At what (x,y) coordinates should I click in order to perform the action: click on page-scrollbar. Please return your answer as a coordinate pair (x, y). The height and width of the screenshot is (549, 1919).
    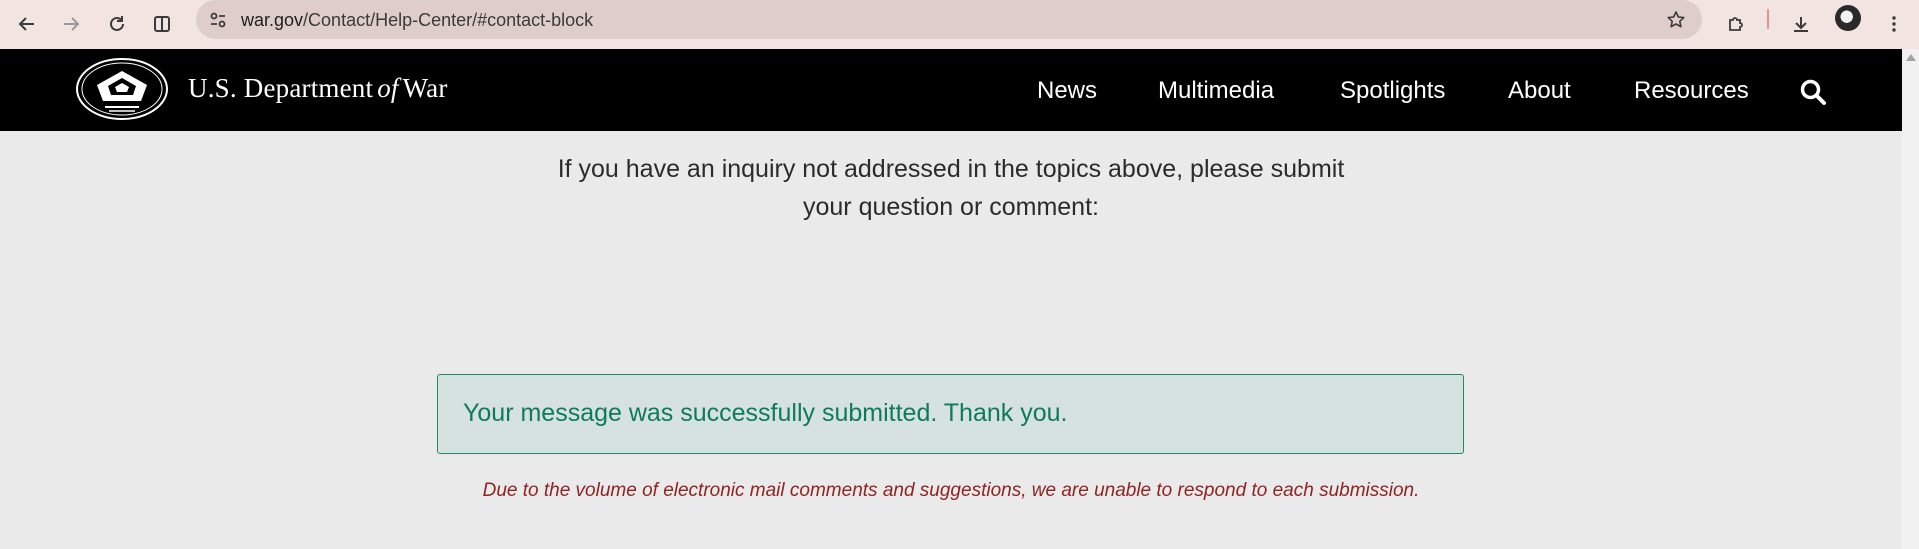
    Looking at the image, I should click on (1910, 299).